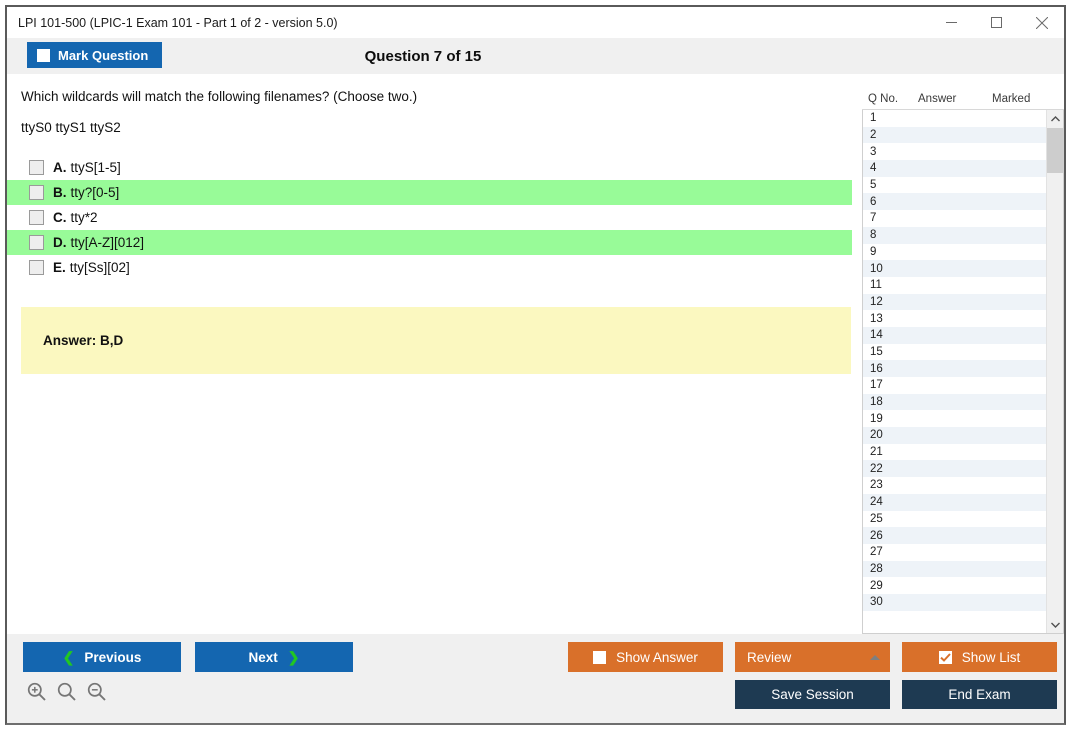  Describe the element at coordinates (96, 691) in the screenshot. I see `zoom-out-icon` at that location.